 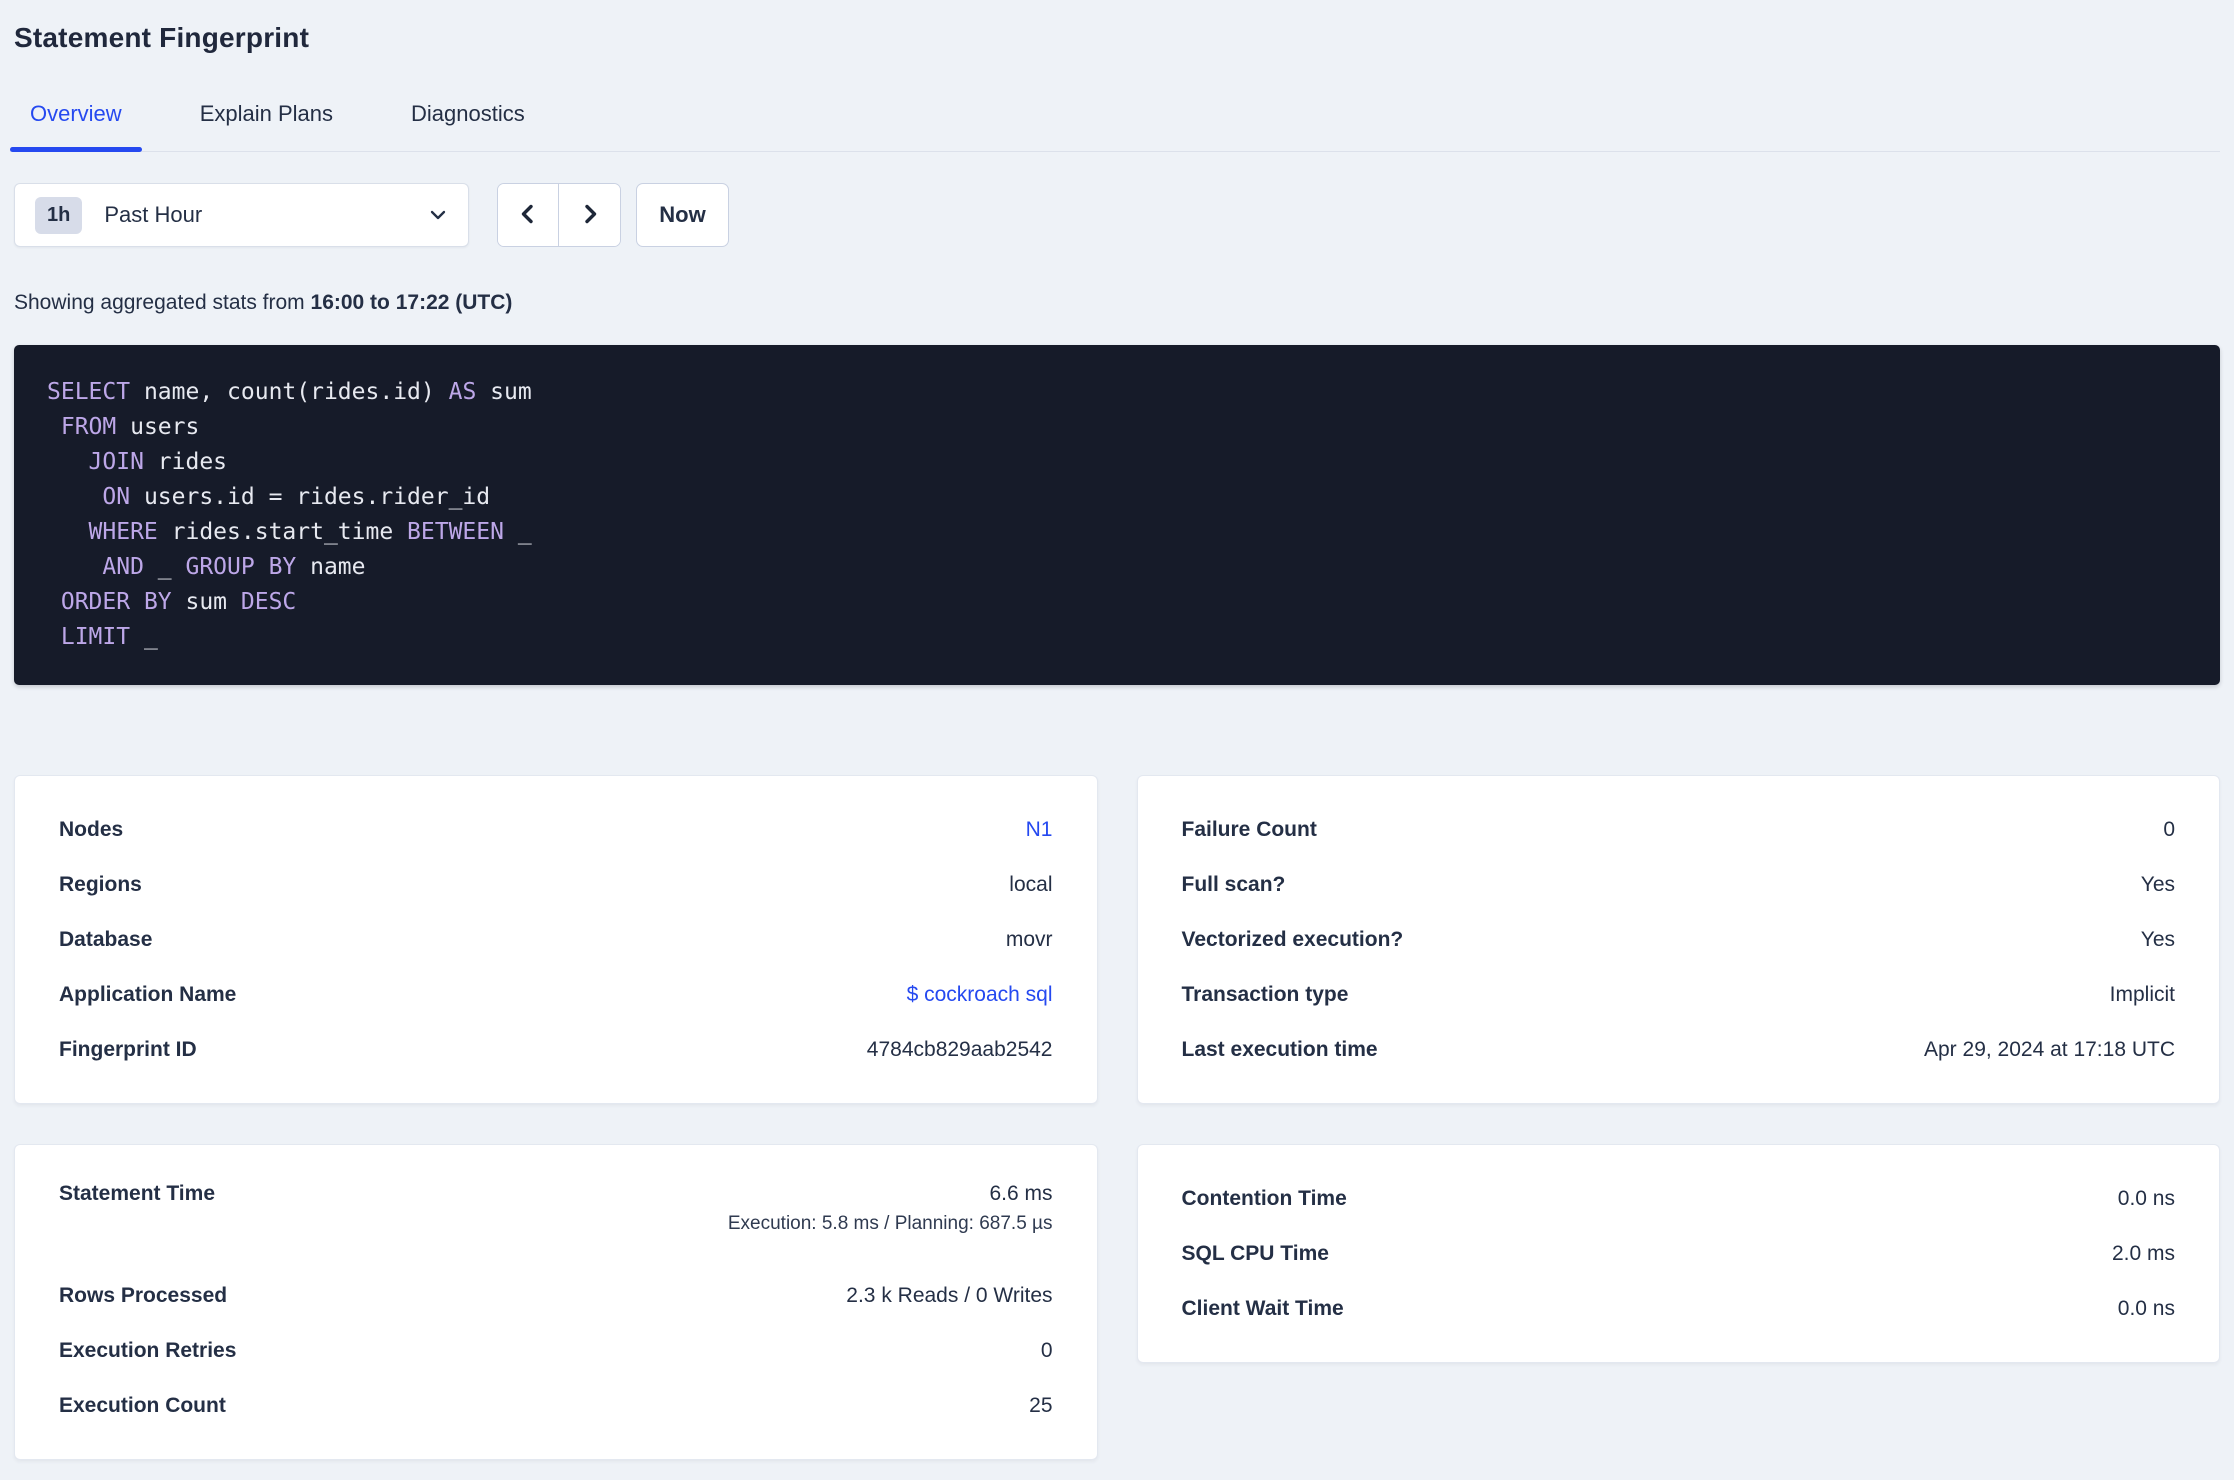 What do you see at coordinates (2146, 1198) in the screenshot?
I see `contention-time-value: 0.0 ns` at bounding box center [2146, 1198].